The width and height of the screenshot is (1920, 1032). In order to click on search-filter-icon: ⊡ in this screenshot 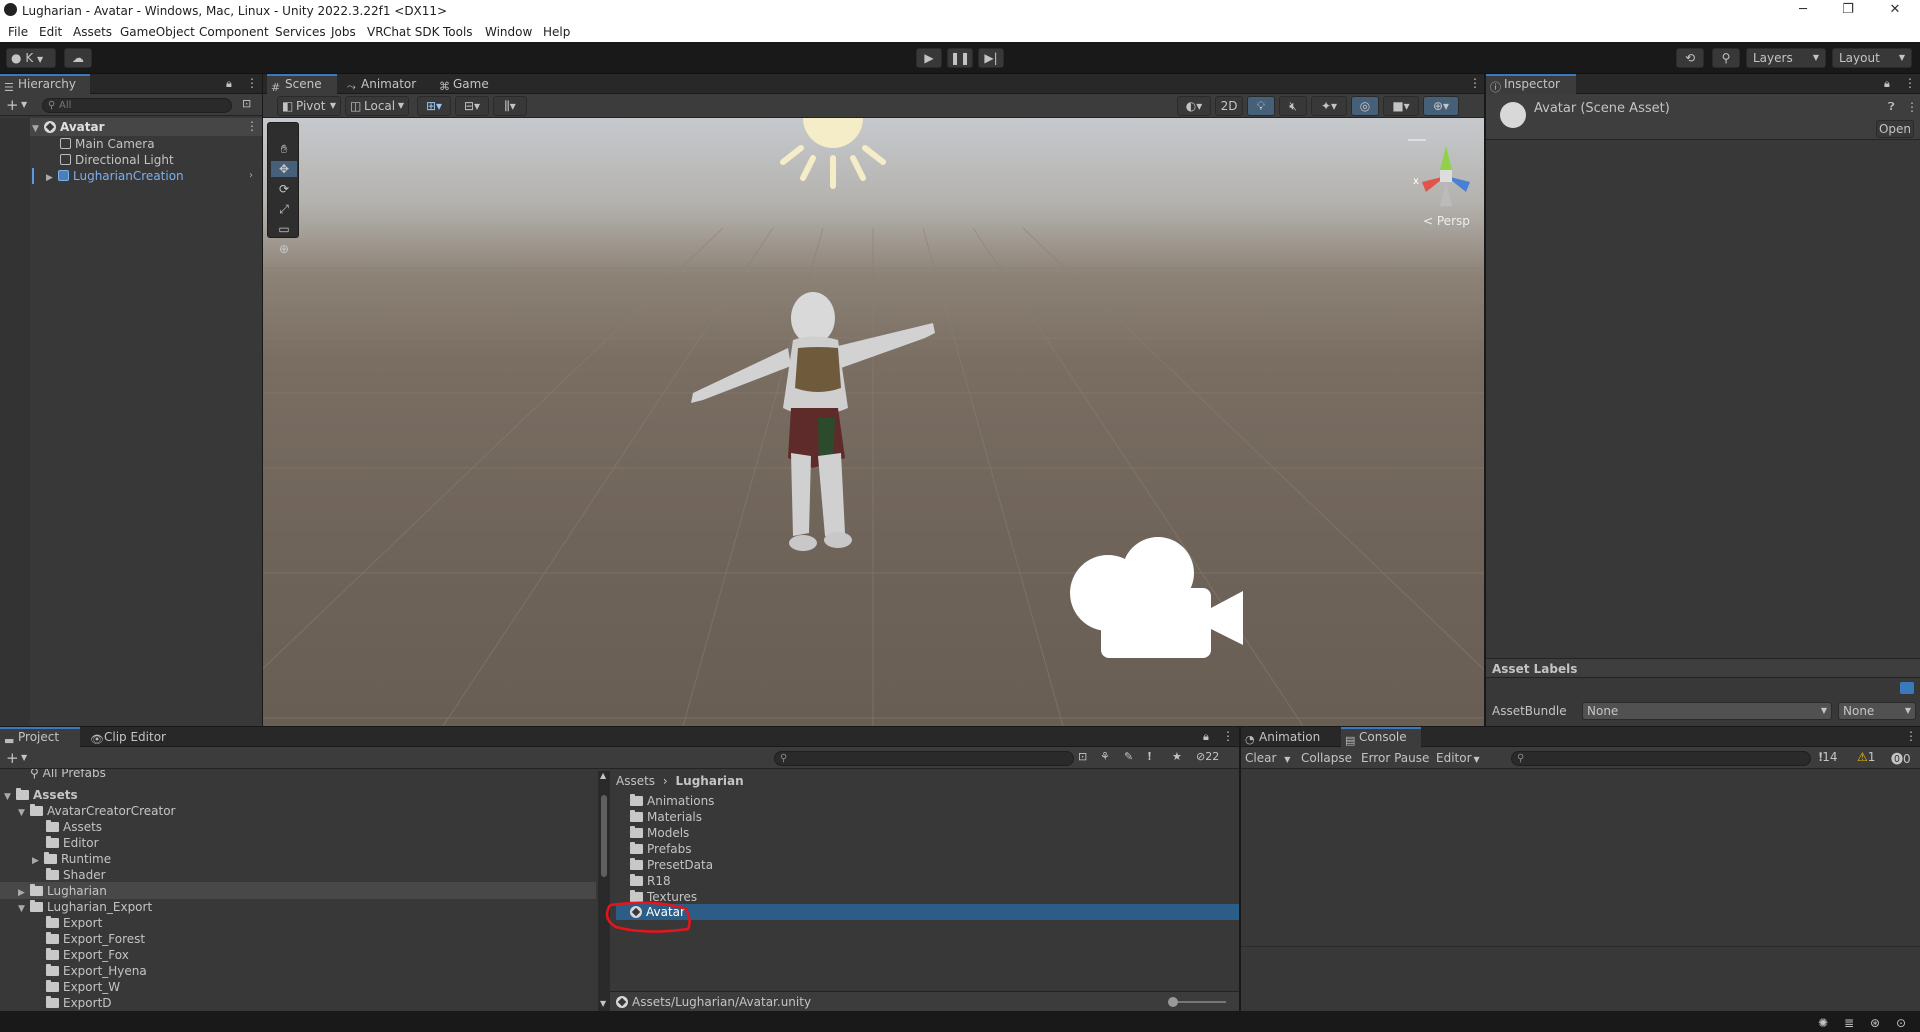, I will do `click(246, 103)`.